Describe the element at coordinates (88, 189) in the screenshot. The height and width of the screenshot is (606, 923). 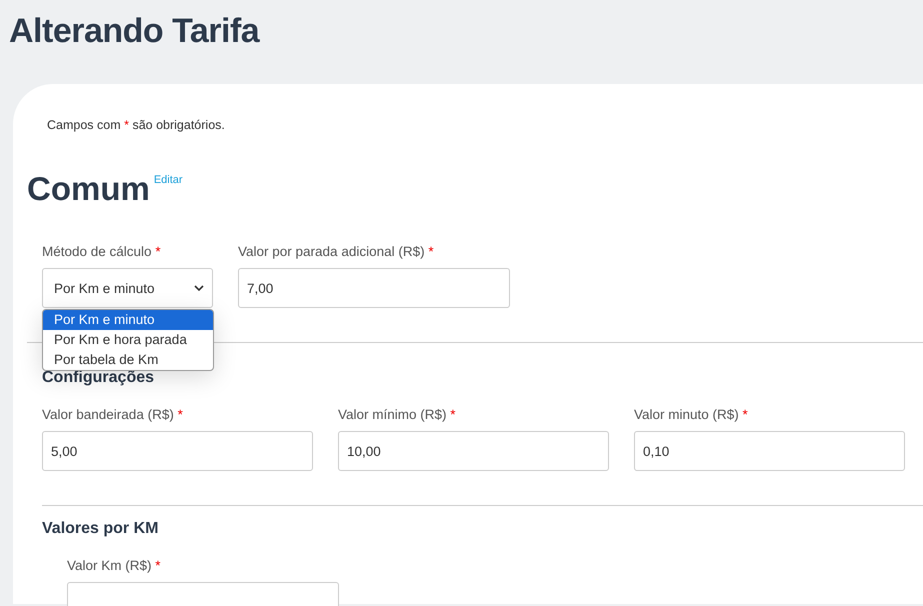
I see `section-title: Comum` at that location.